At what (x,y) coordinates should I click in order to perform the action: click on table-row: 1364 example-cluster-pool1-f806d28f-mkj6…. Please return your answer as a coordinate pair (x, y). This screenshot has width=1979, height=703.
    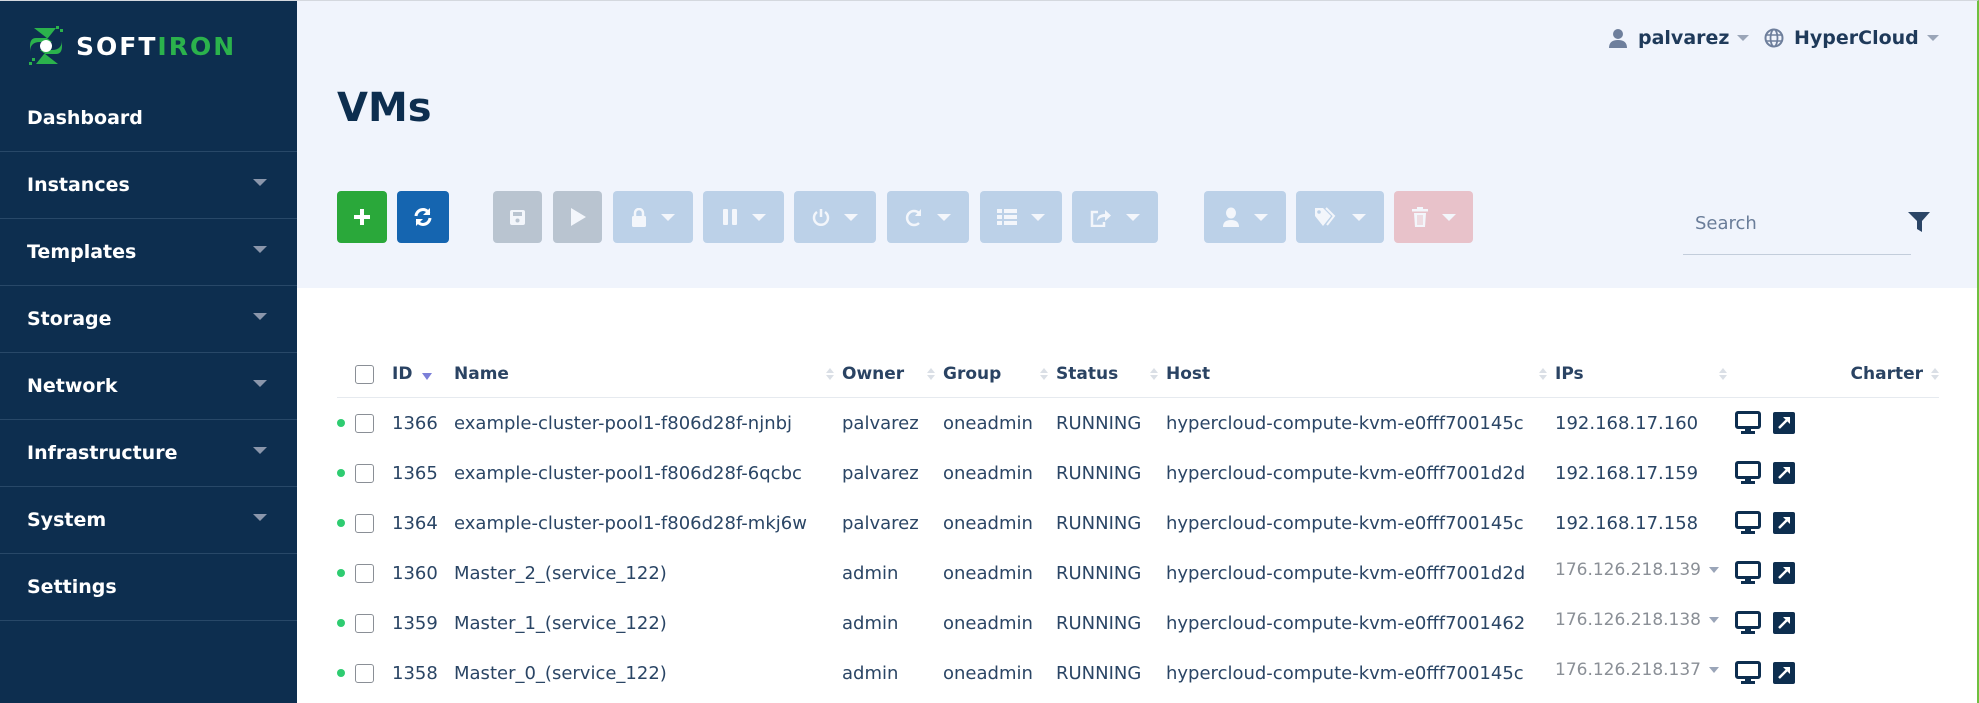
    Looking at the image, I should click on (1138, 523).